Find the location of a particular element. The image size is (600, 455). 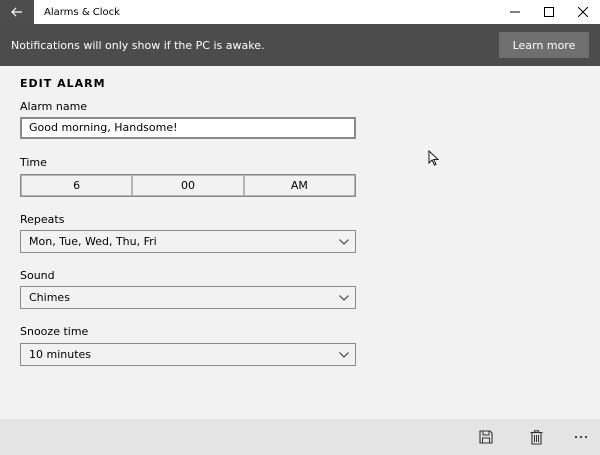

more-options-button is located at coordinates (581, 437).